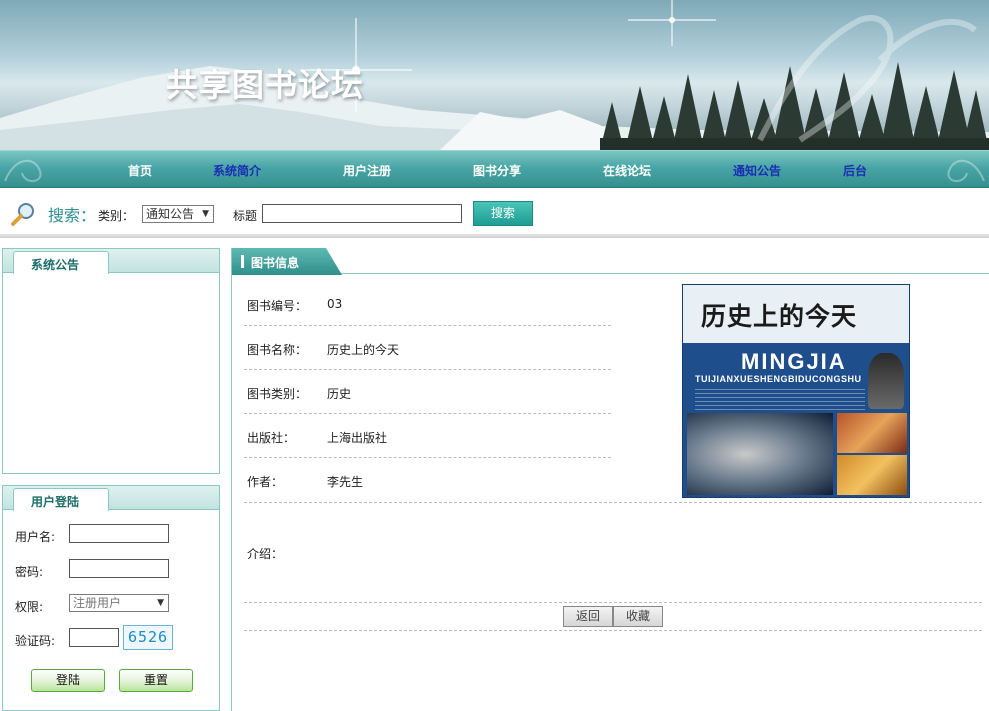 The height and width of the screenshot is (711, 989). I want to click on nav-item-admin: 后台, so click(855, 170).